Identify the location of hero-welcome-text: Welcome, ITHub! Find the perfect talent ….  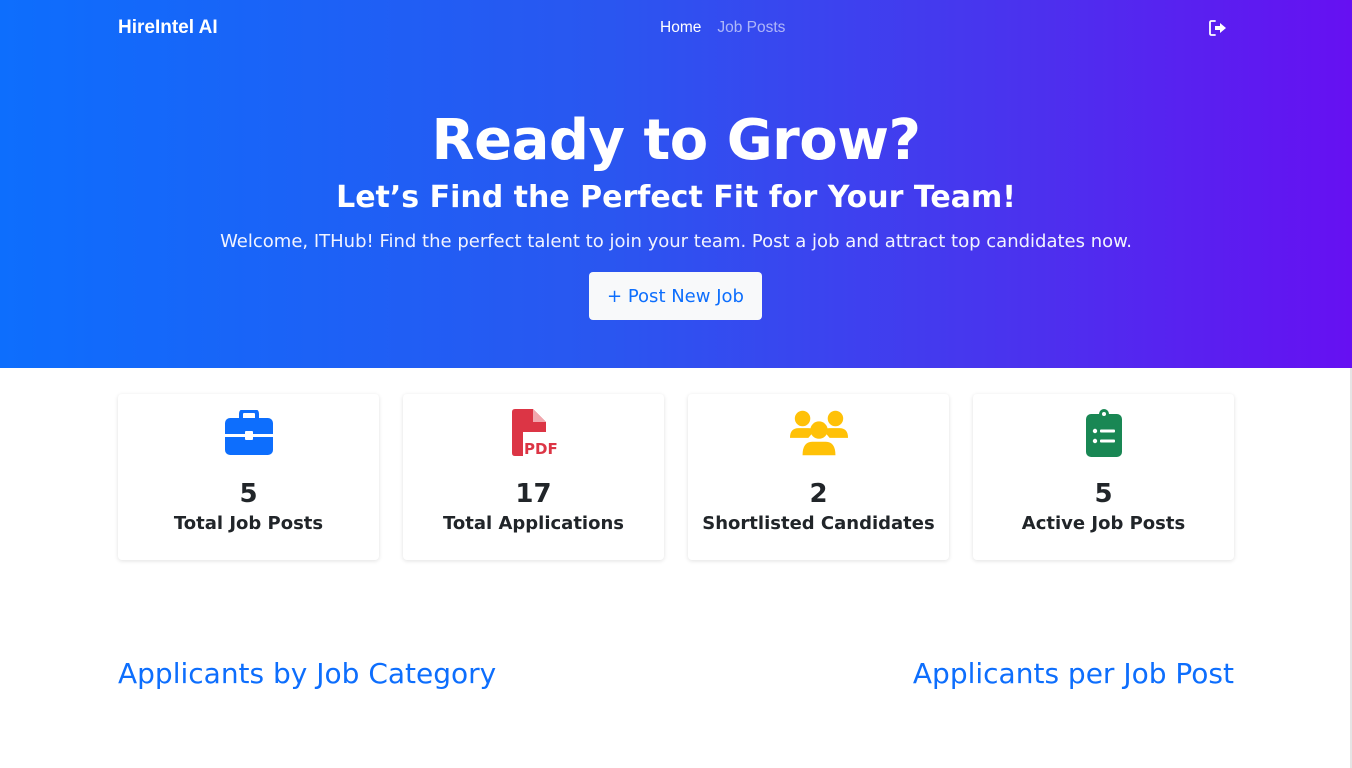
(676, 241).